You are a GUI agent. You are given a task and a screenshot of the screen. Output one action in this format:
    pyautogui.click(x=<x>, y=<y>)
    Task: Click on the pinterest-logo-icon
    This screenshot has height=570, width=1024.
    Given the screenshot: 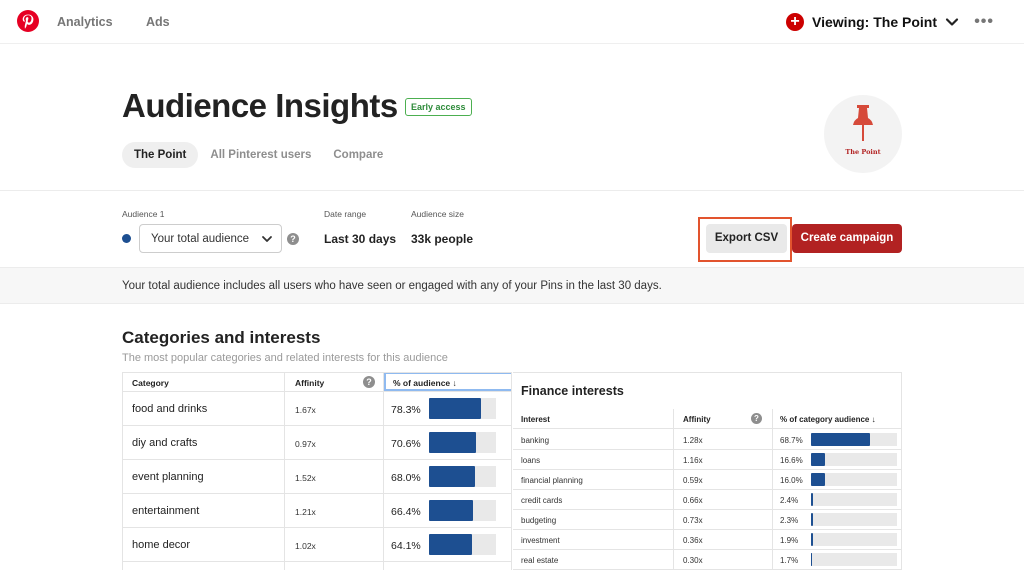 What is the action you would take?
    pyautogui.click(x=28, y=21)
    